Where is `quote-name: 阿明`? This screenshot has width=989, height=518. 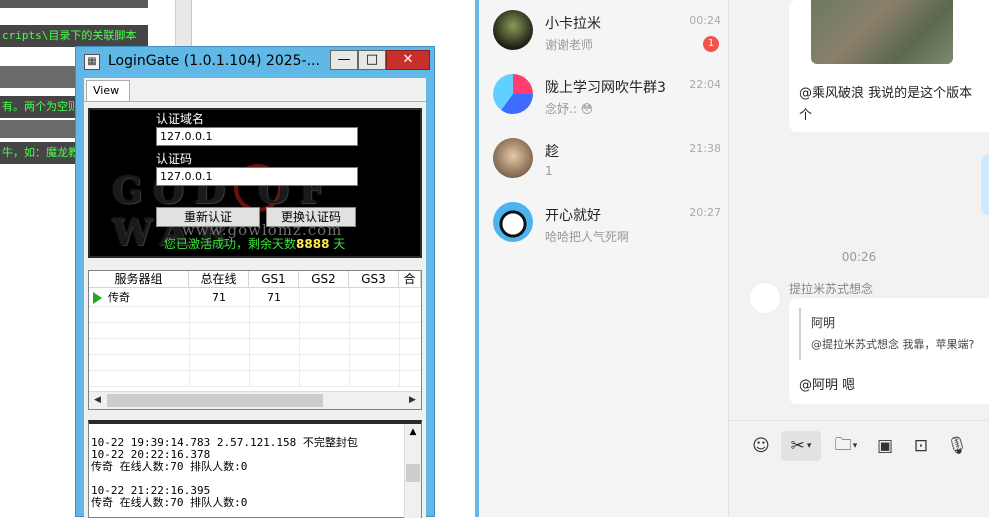 quote-name: 阿明 is located at coordinates (823, 323).